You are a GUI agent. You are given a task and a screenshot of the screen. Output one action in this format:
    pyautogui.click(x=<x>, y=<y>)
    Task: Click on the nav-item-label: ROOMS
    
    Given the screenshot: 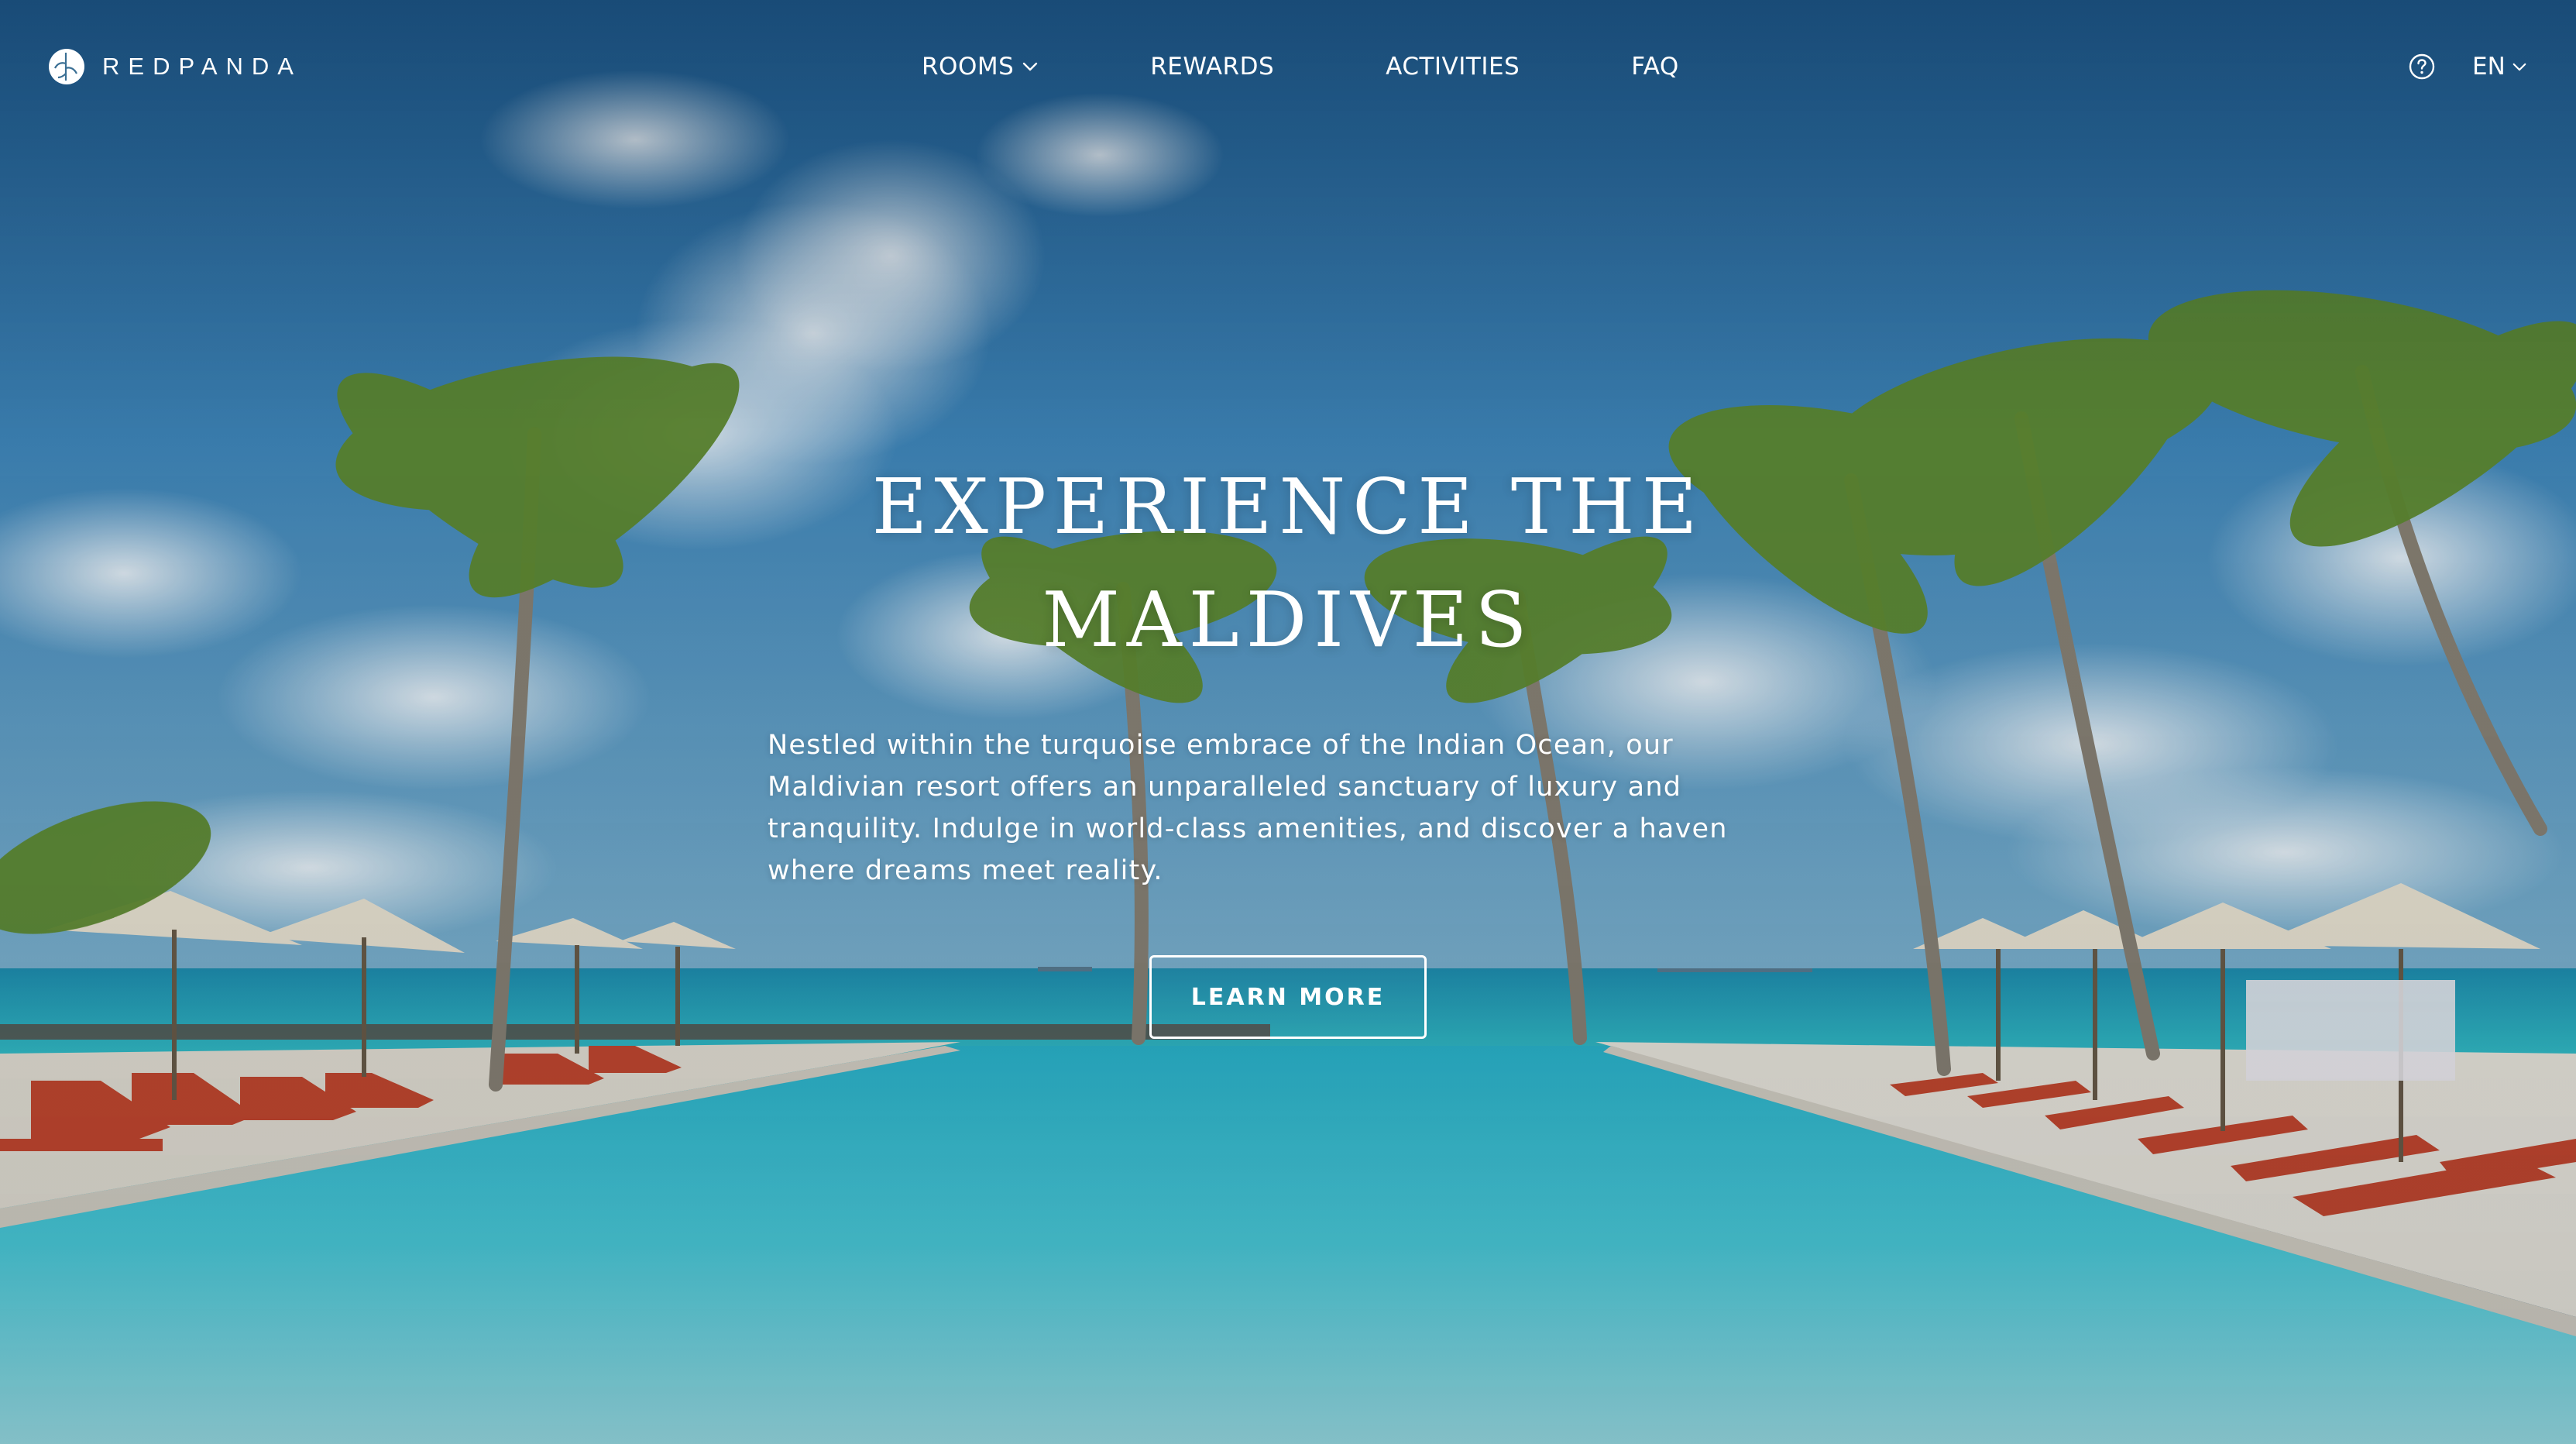 What is the action you would take?
    pyautogui.click(x=968, y=67)
    